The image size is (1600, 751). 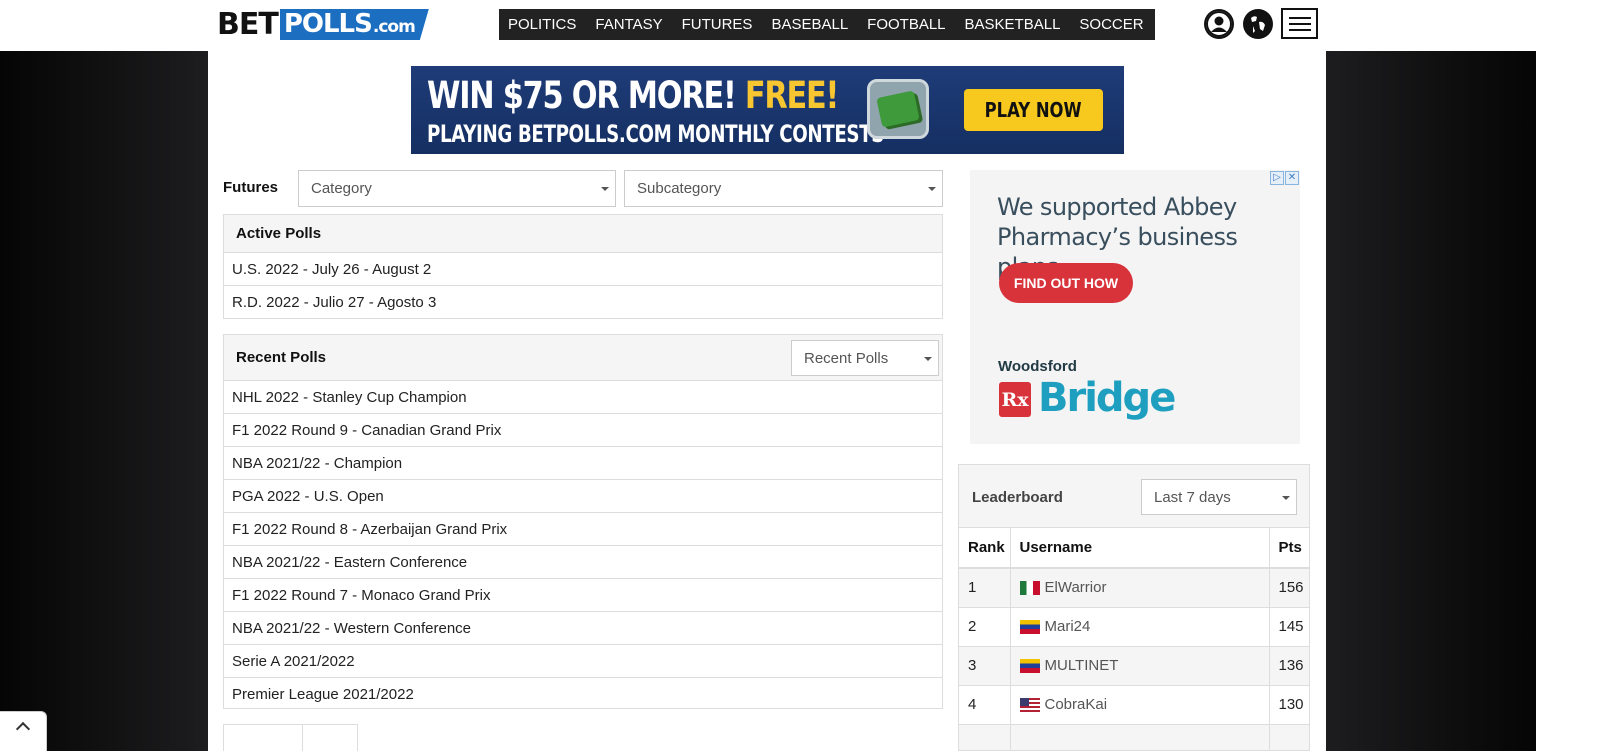 What do you see at coordinates (984, 627) in the screenshot?
I see `rank-cell: 2` at bounding box center [984, 627].